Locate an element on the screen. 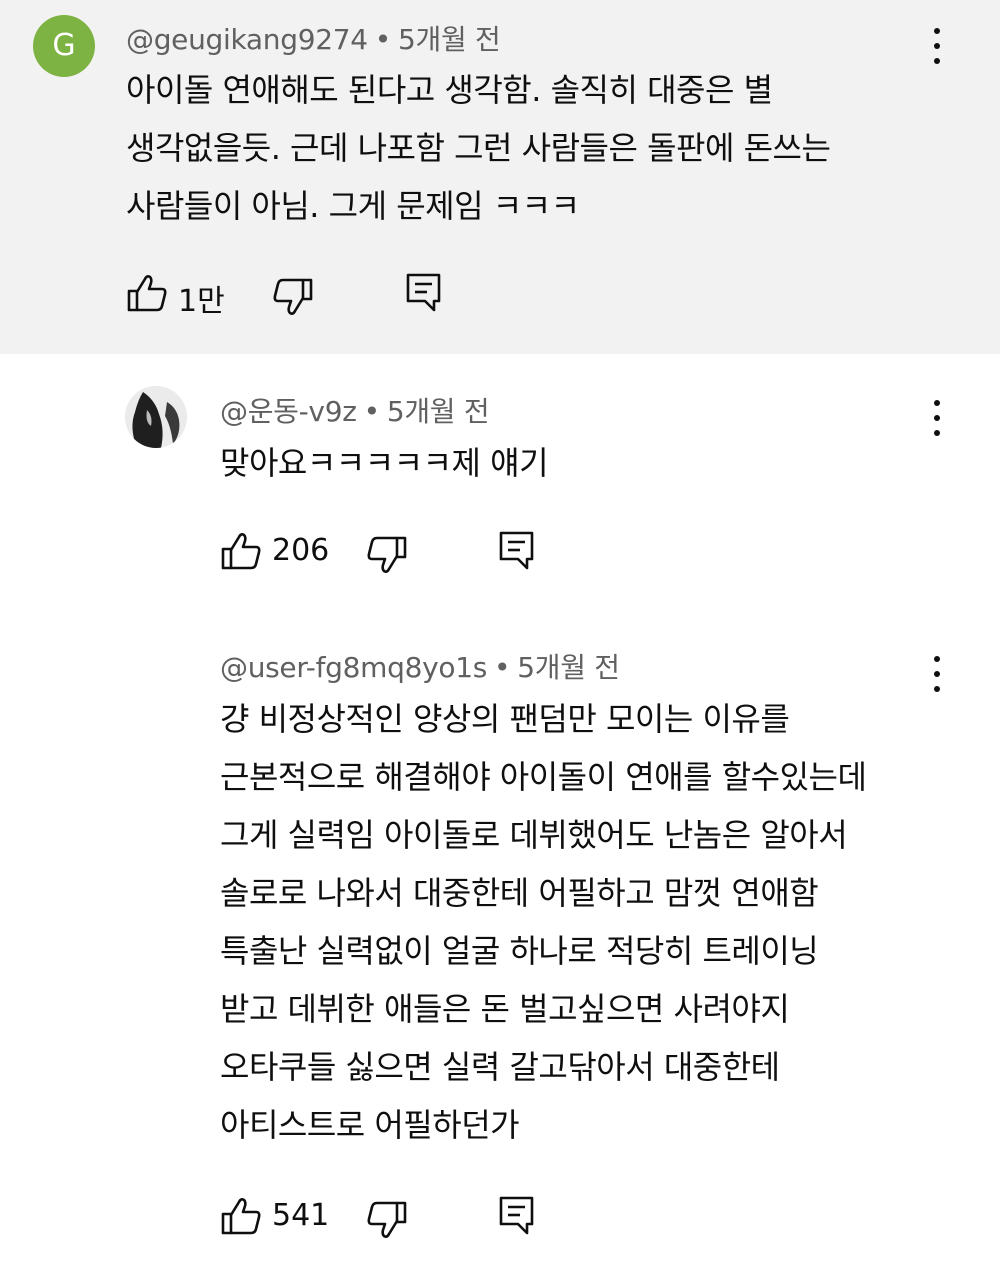 The width and height of the screenshot is (1000, 1287). like-count: 206 is located at coordinates (301, 550).